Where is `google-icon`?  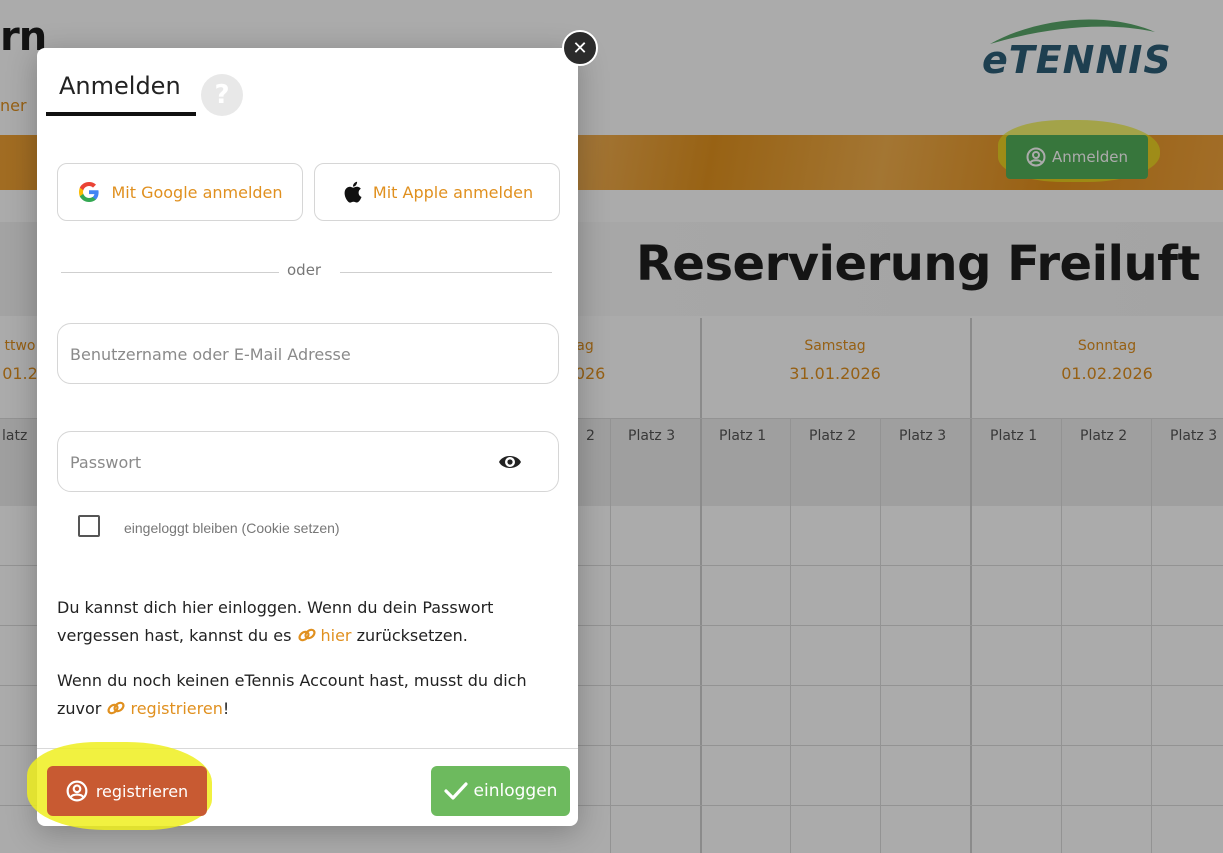 google-icon is located at coordinates (89, 192).